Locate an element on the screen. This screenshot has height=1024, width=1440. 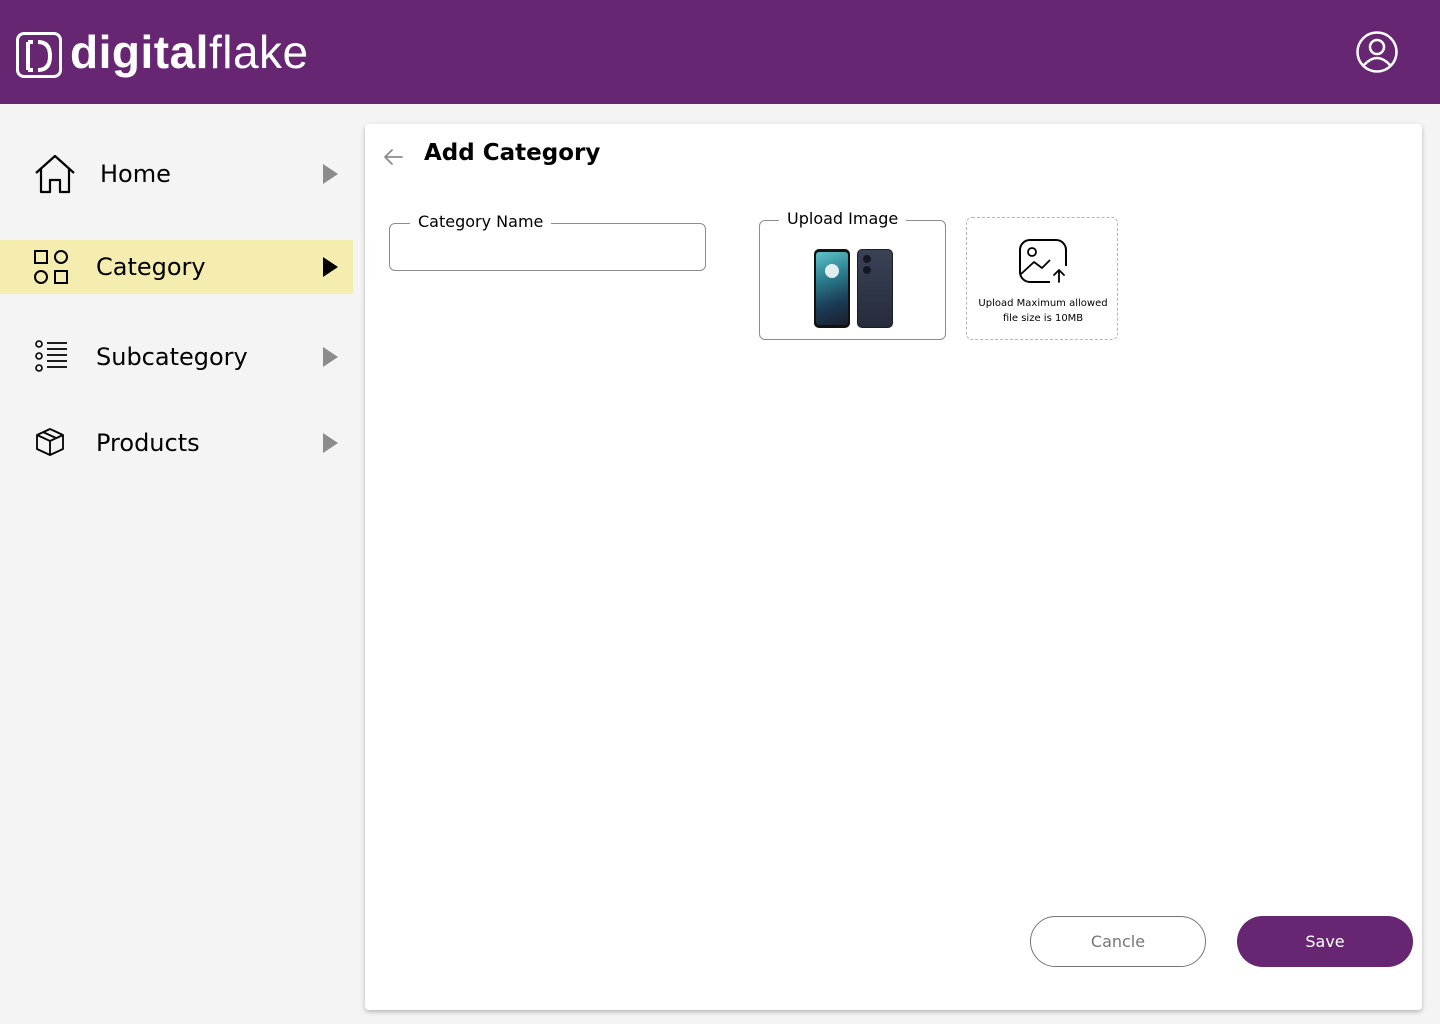
list-icon is located at coordinates (51, 356).